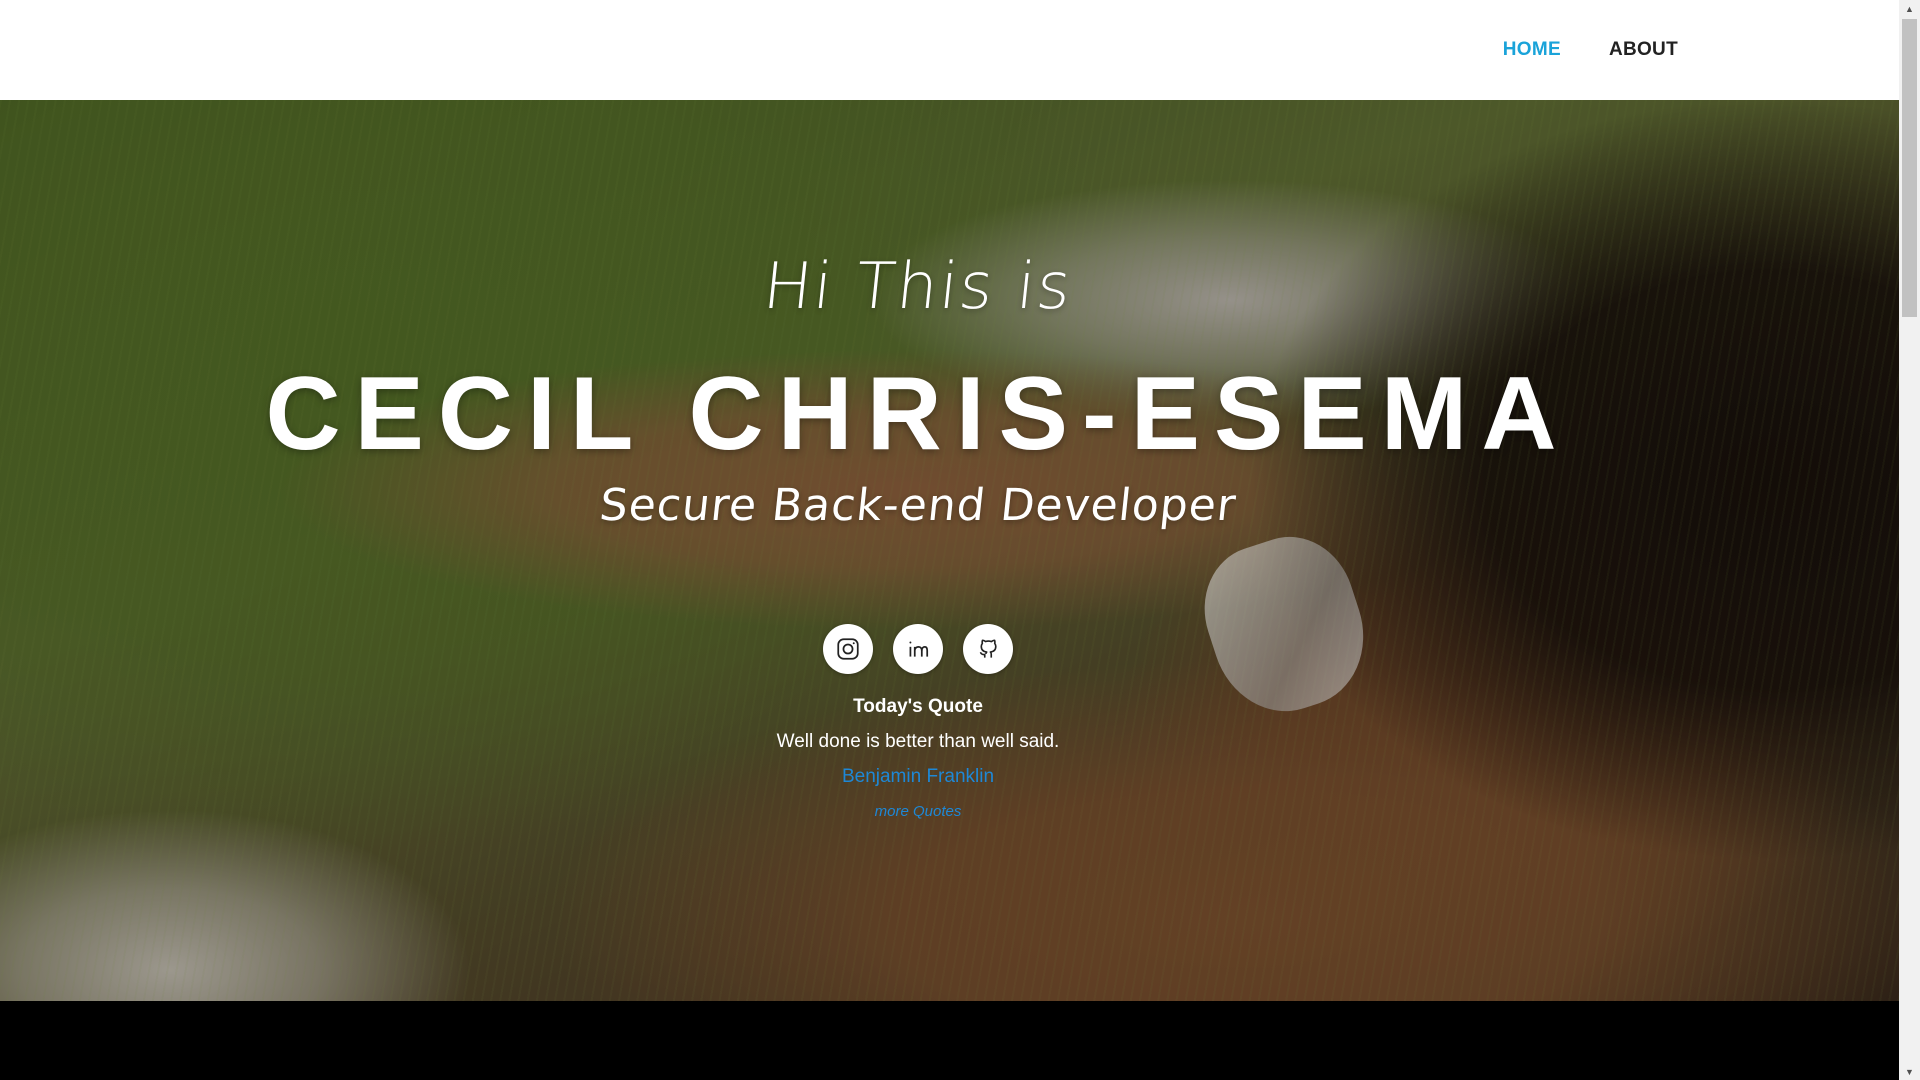 The width and height of the screenshot is (1920, 1080). I want to click on hero-name: CECIL CHRIS-ESEMA, so click(918, 414).